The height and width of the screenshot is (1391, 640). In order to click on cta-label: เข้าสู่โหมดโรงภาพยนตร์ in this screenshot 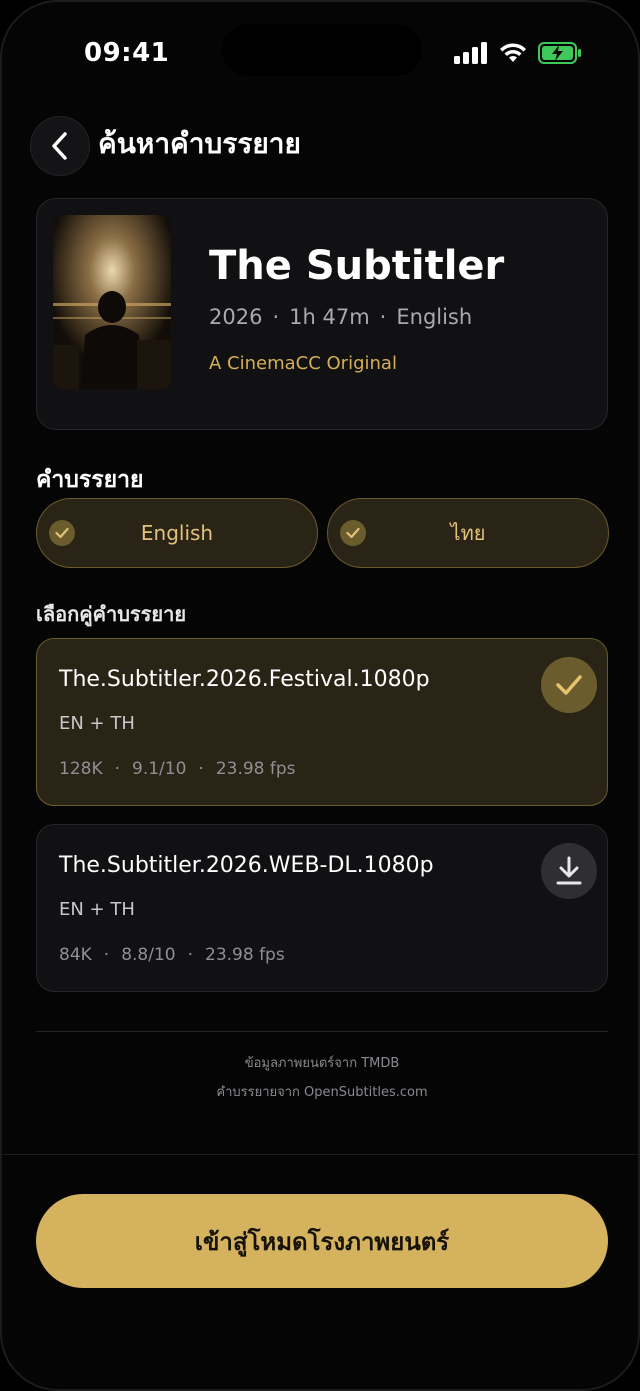, I will do `click(322, 1241)`.